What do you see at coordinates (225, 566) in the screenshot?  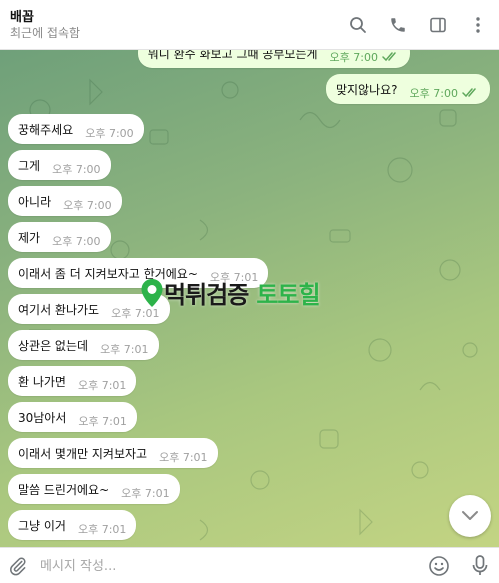 I see `message-input` at bounding box center [225, 566].